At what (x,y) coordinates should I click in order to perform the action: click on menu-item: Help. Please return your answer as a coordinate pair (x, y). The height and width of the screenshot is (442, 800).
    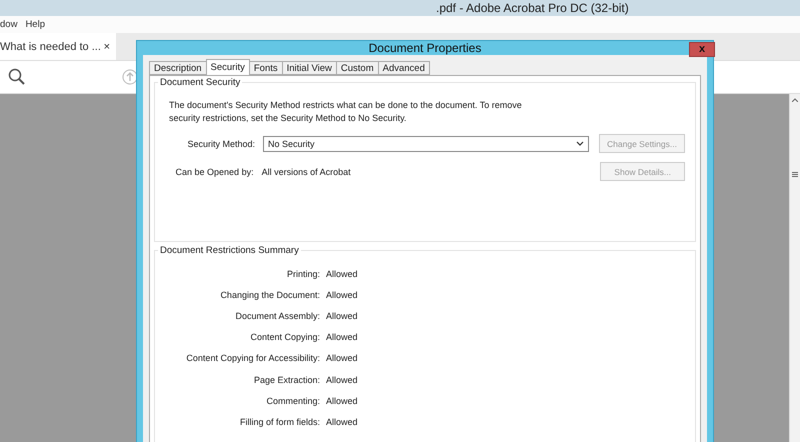
    Looking at the image, I should click on (35, 24).